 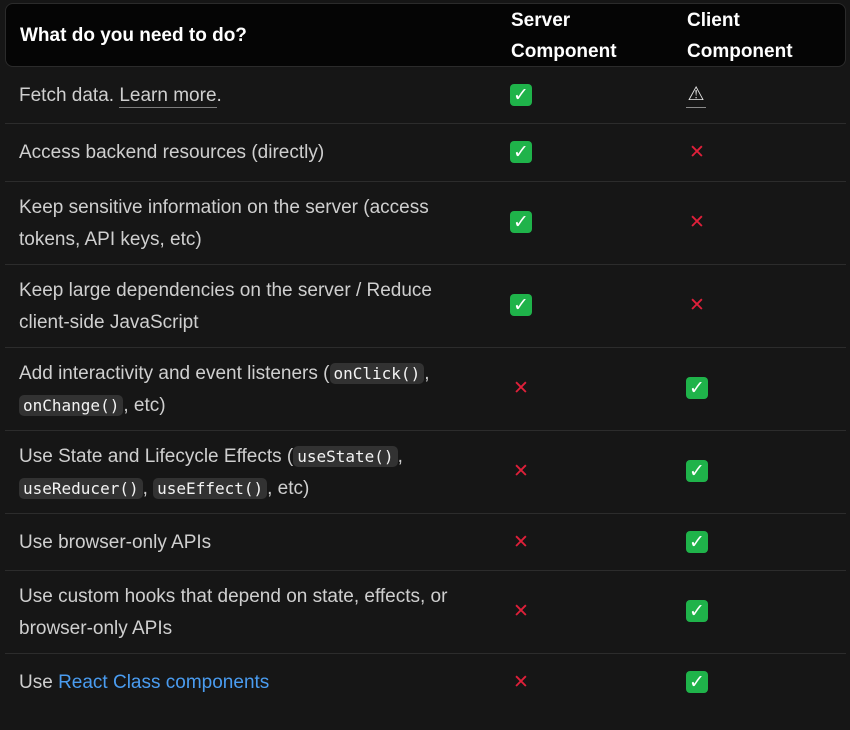 I want to click on column-header-task: What do you need to do?, so click(x=133, y=35).